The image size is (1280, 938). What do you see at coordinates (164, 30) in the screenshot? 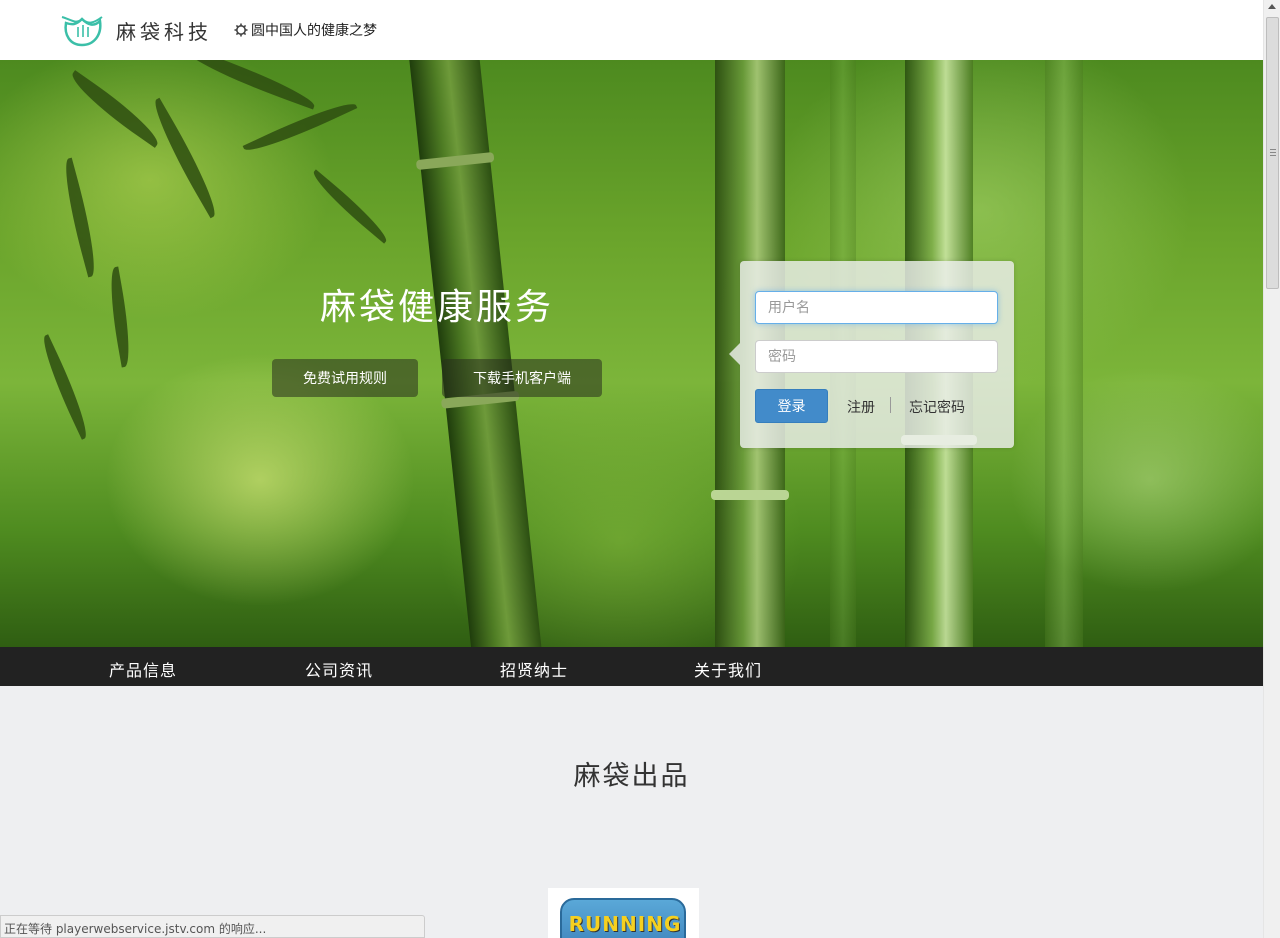
I see `brand-name: 麻袋科技` at bounding box center [164, 30].